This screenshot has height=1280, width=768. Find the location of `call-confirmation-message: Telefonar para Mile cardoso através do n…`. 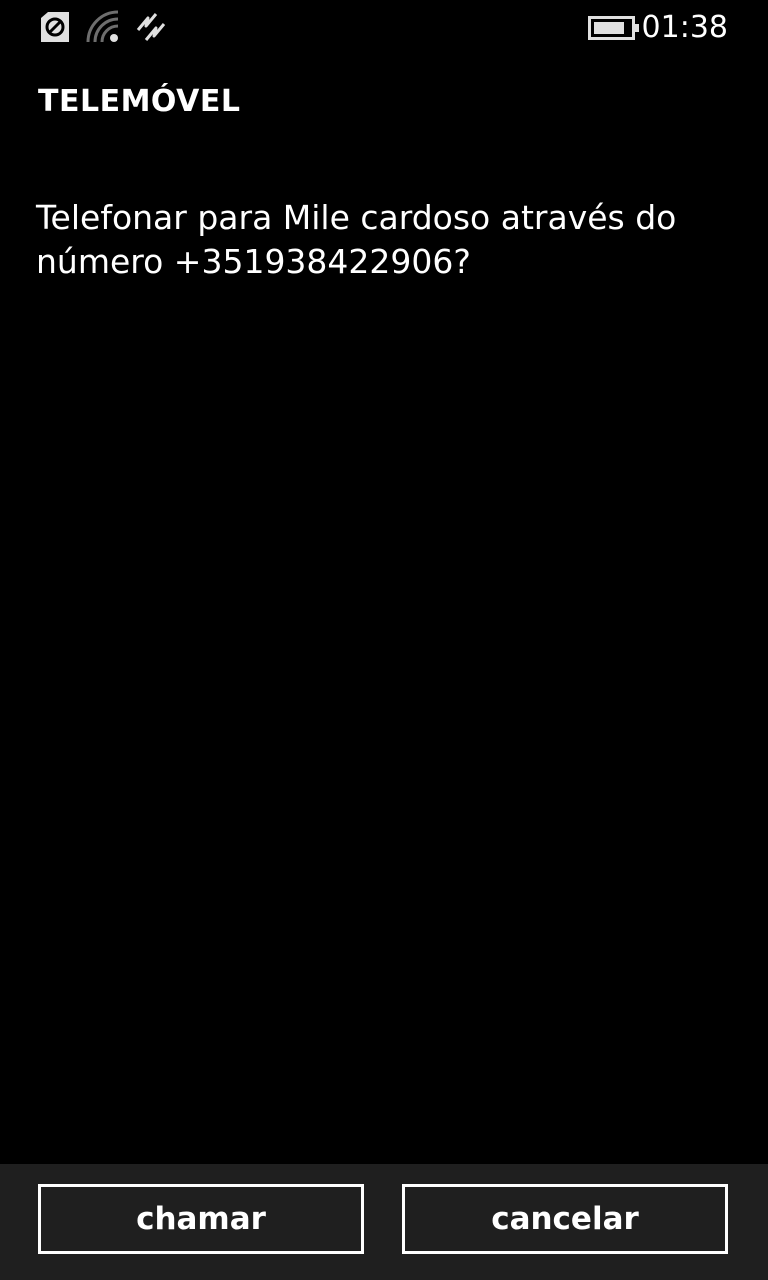

call-confirmation-message: Telefonar para Mile cardoso através do n… is located at coordinates (356, 239).